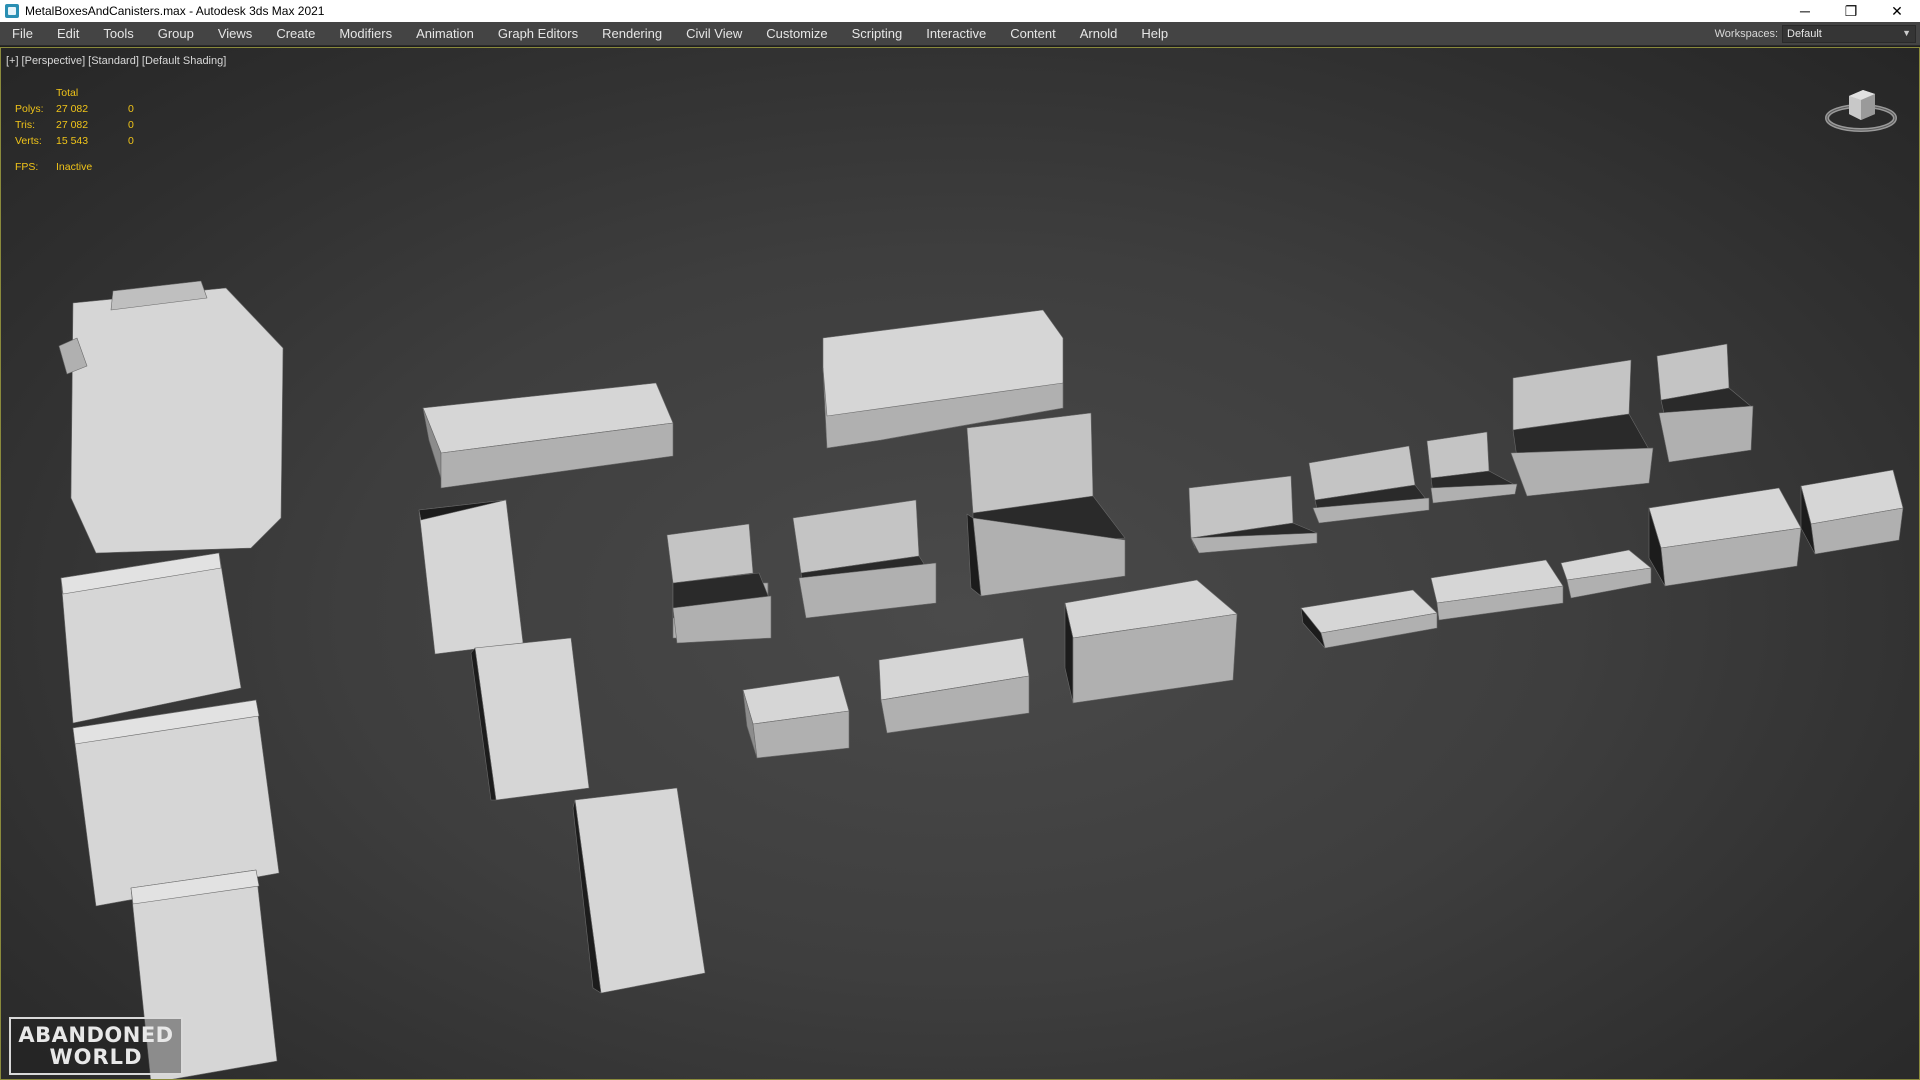  What do you see at coordinates (29, 109) in the screenshot?
I see `stats-label: Polys:` at bounding box center [29, 109].